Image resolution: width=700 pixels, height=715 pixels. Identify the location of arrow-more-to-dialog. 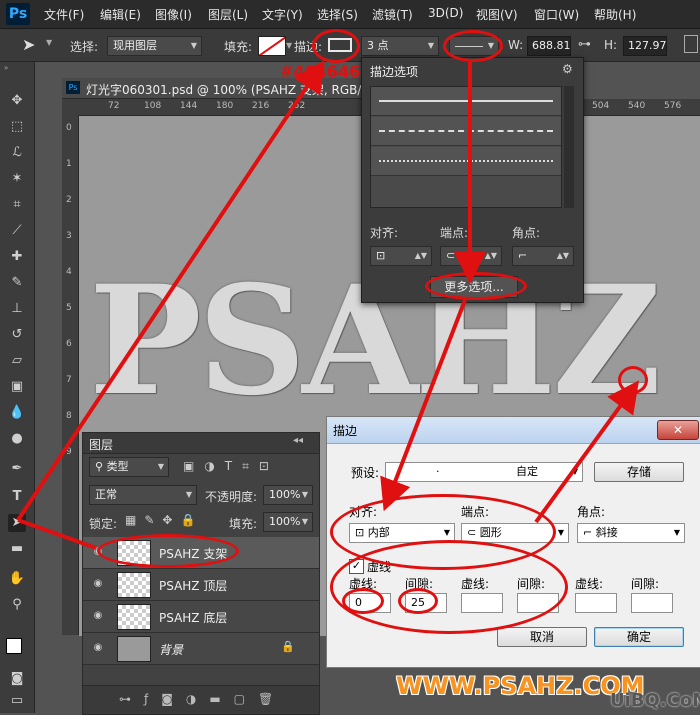
(423, 405).